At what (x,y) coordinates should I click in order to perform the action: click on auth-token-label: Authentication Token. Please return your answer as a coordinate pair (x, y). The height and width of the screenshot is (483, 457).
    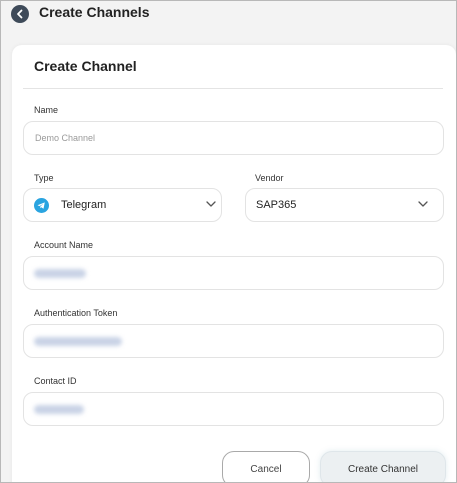
    Looking at the image, I should click on (76, 313).